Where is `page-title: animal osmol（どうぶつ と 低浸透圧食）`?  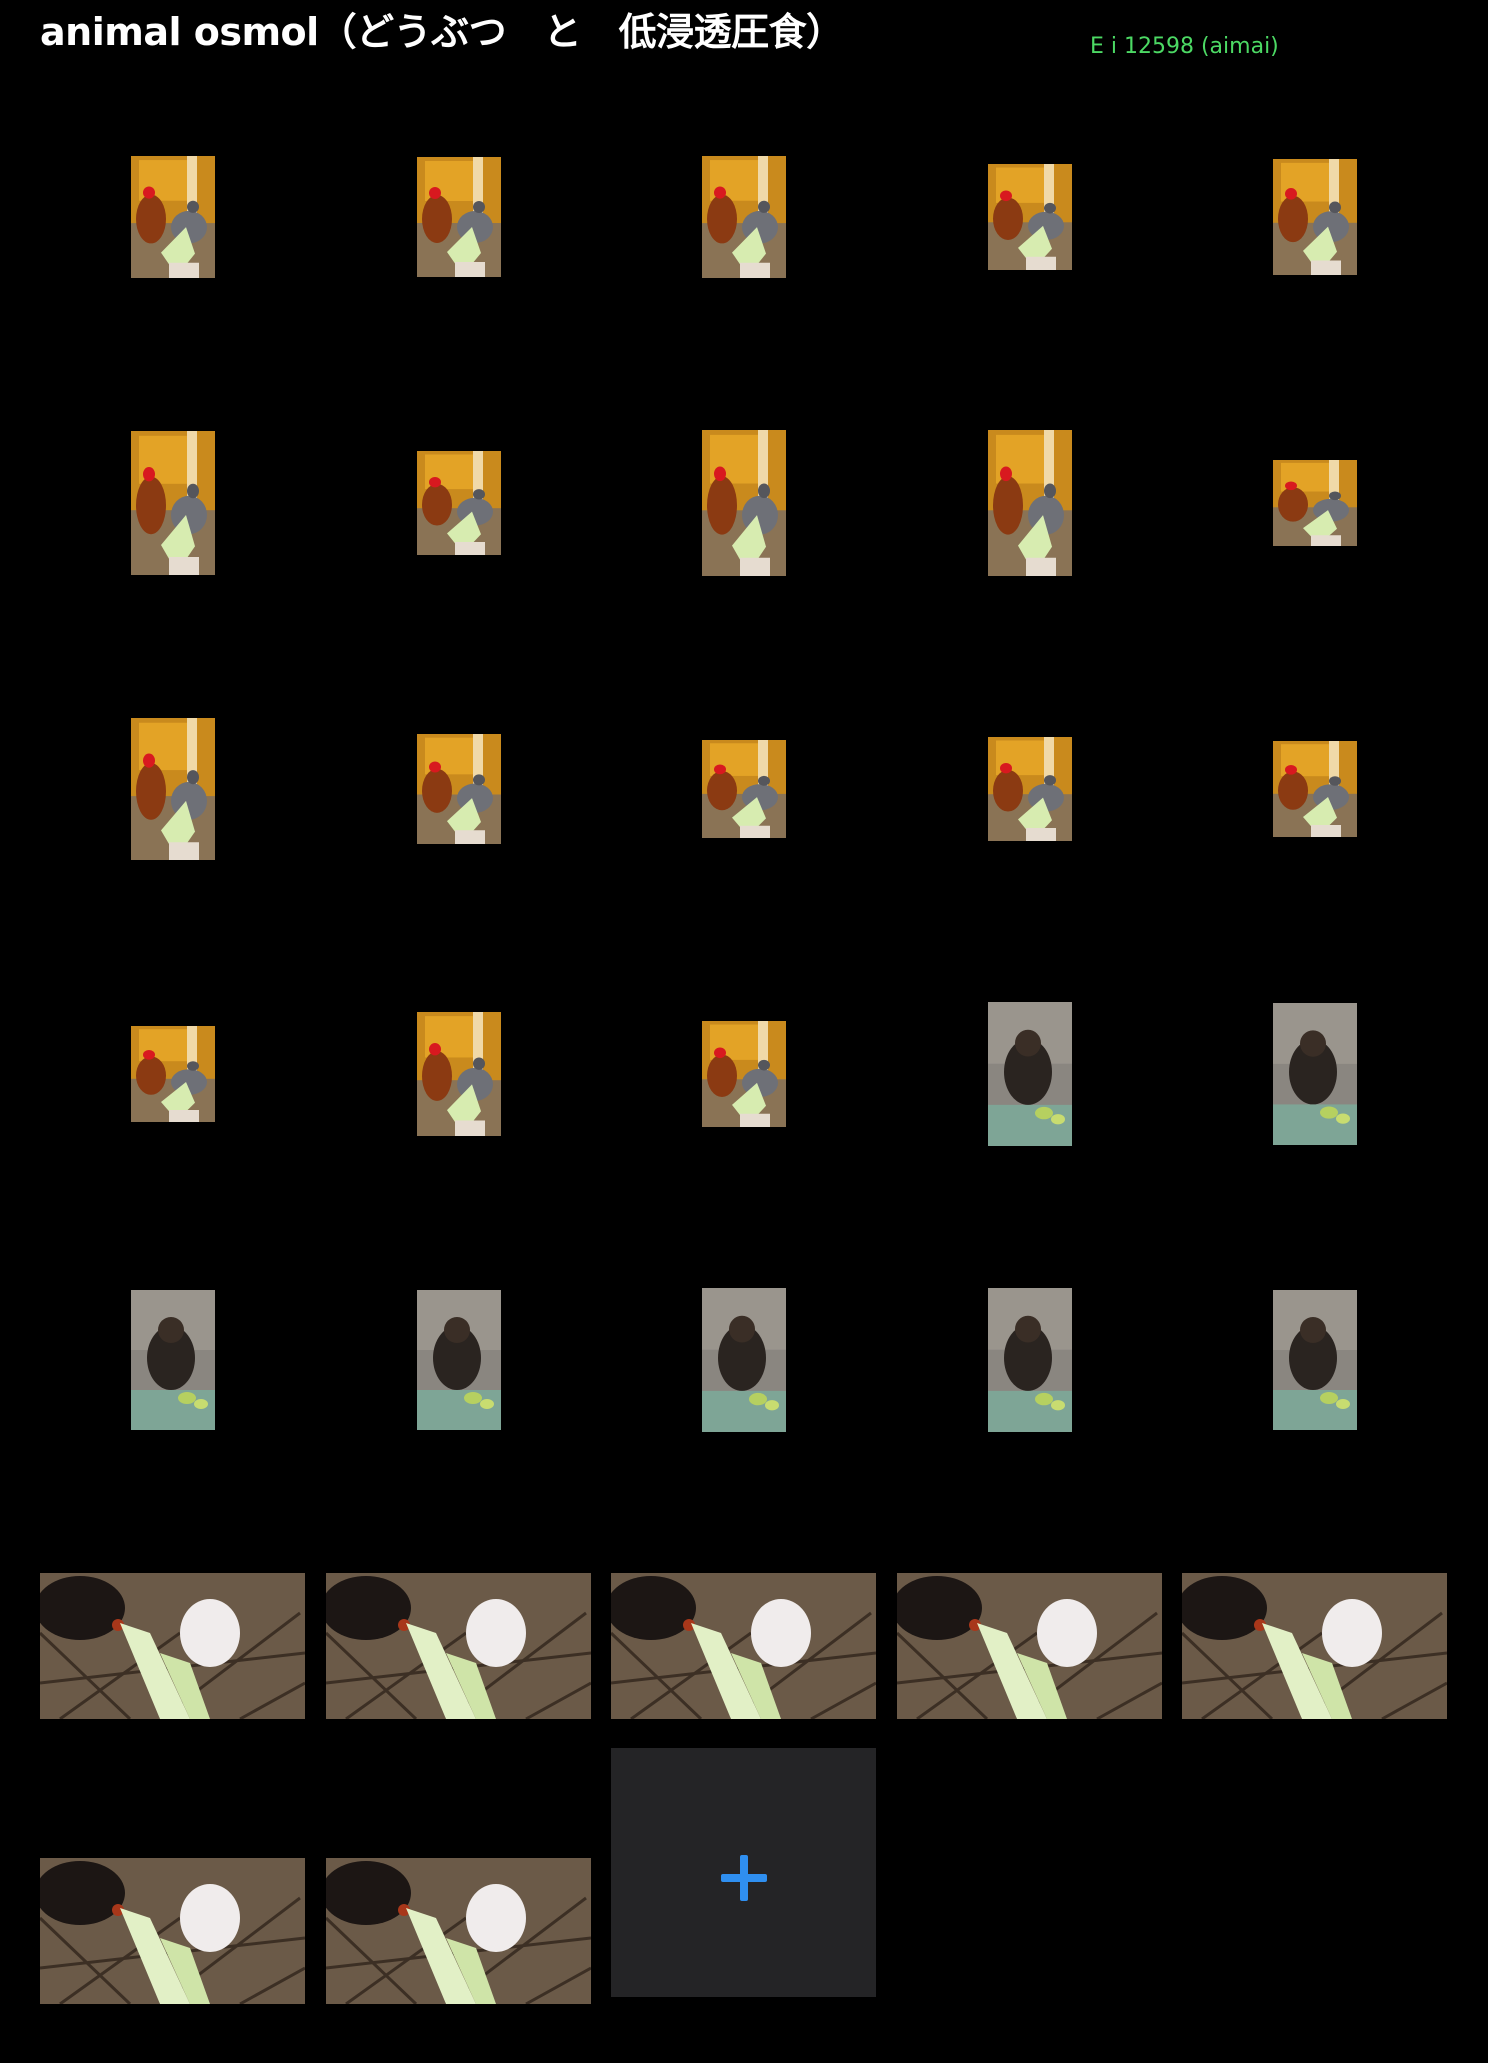
page-title: animal osmol（どうぶつ と 低浸透圧食） is located at coordinates (442, 32).